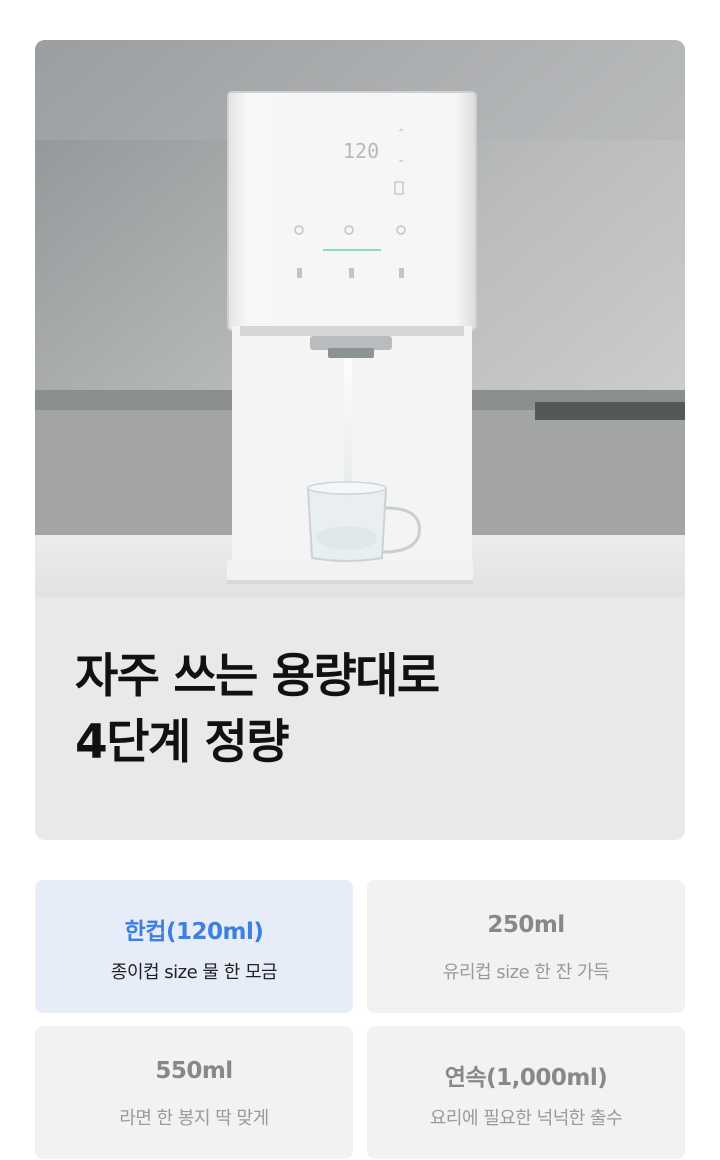 The image size is (720, 1160). What do you see at coordinates (194, 946) in the screenshot?
I see `option-120ml: 한컵(120ml) 종이컵 size 물 한 모금` at bounding box center [194, 946].